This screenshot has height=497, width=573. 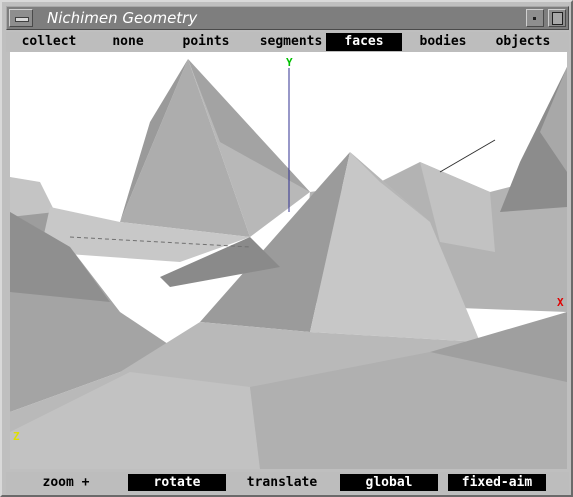 I want to click on view-toolbar: zoom + rotate translate global fixed-aim, so click(x=287, y=483).